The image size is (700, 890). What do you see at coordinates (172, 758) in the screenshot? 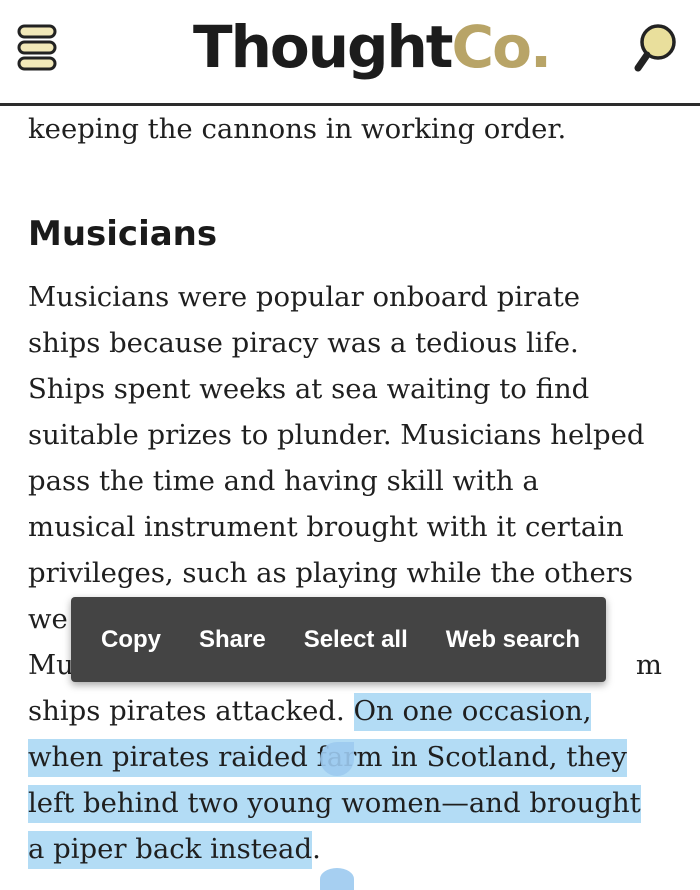
I see `selected-text: when pirates raided` at bounding box center [172, 758].